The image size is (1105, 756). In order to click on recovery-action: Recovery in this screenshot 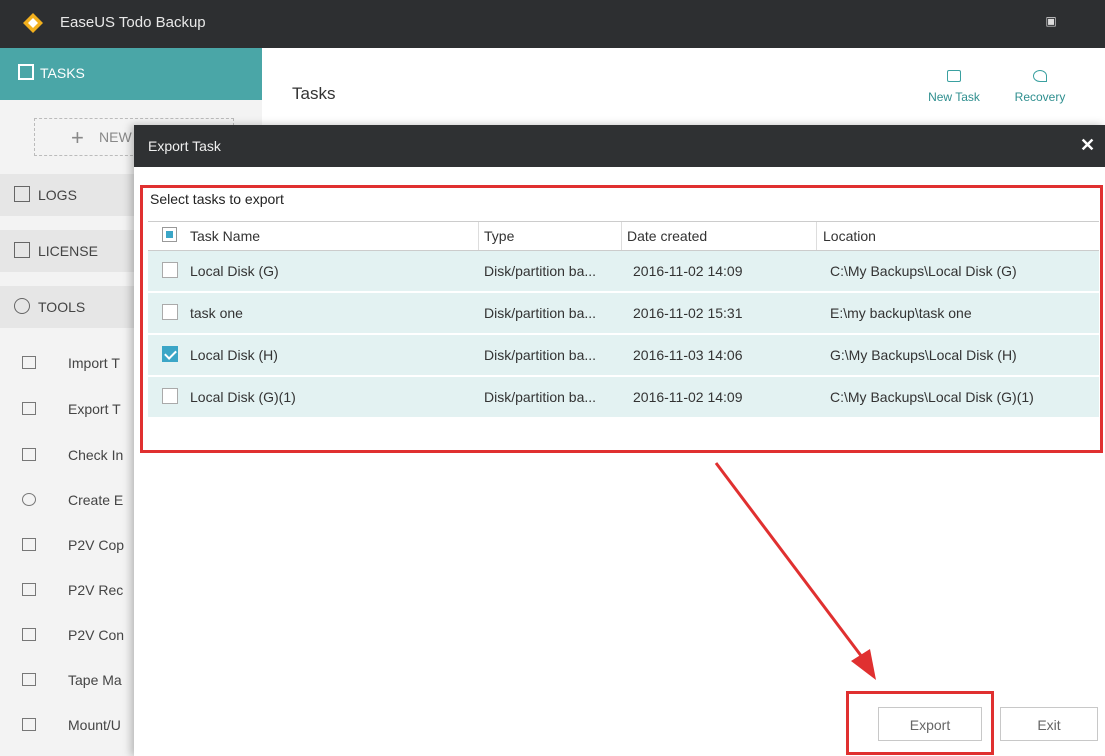, I will do `click(1040, 87)`.